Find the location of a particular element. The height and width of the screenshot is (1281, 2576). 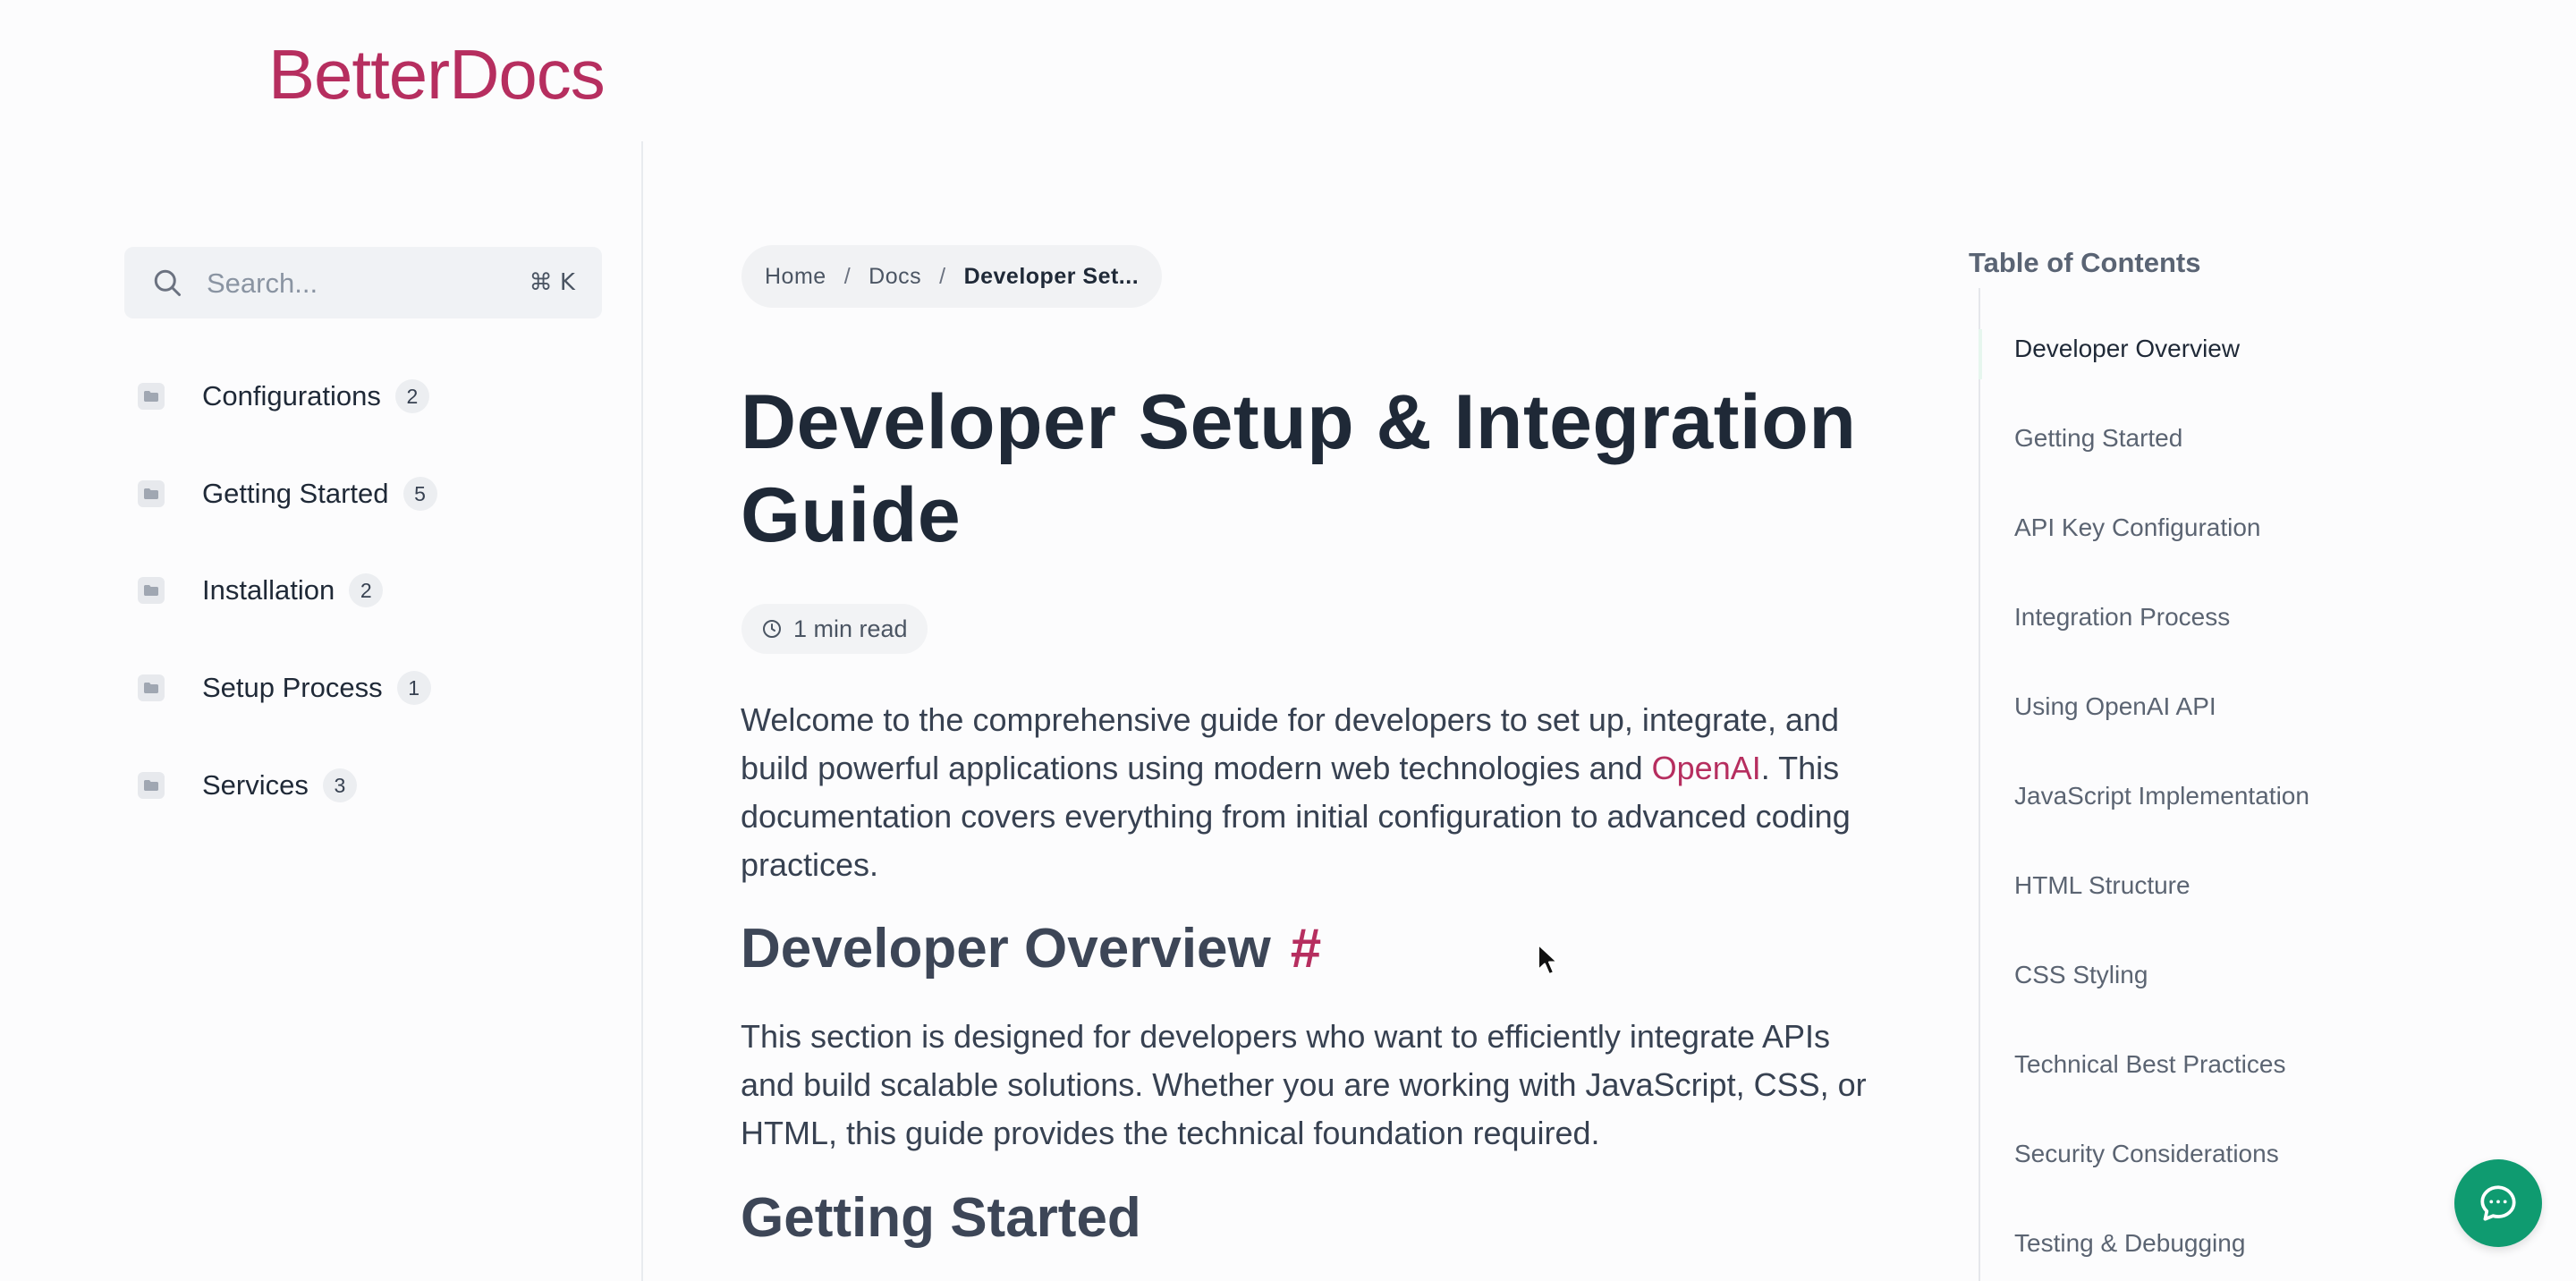

sidebar-item-installation: Installation 2 is located at coordinates (261, 590).